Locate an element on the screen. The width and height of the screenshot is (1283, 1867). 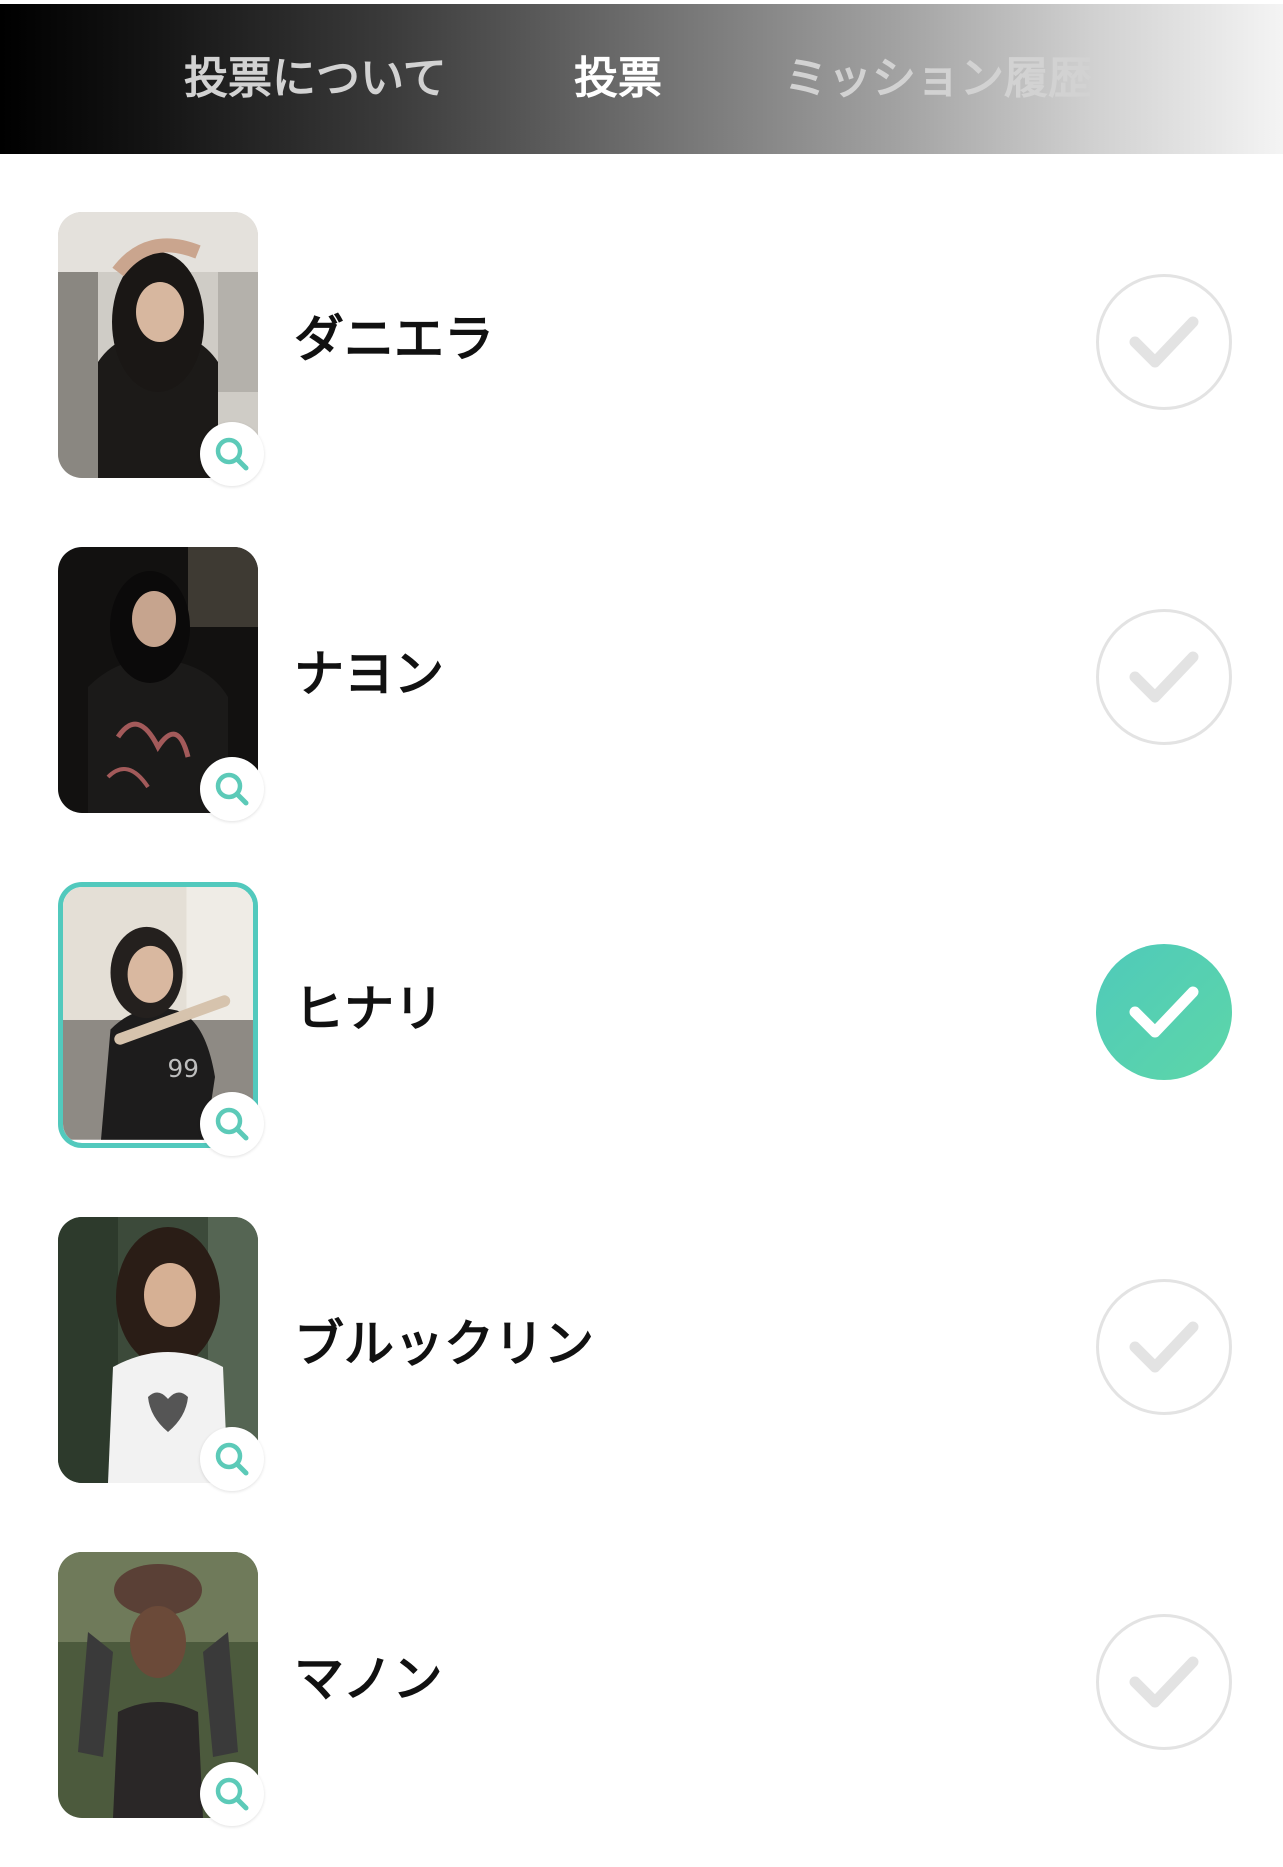
candidate-name: ヒナリ is located at coordinates (369, 1009).